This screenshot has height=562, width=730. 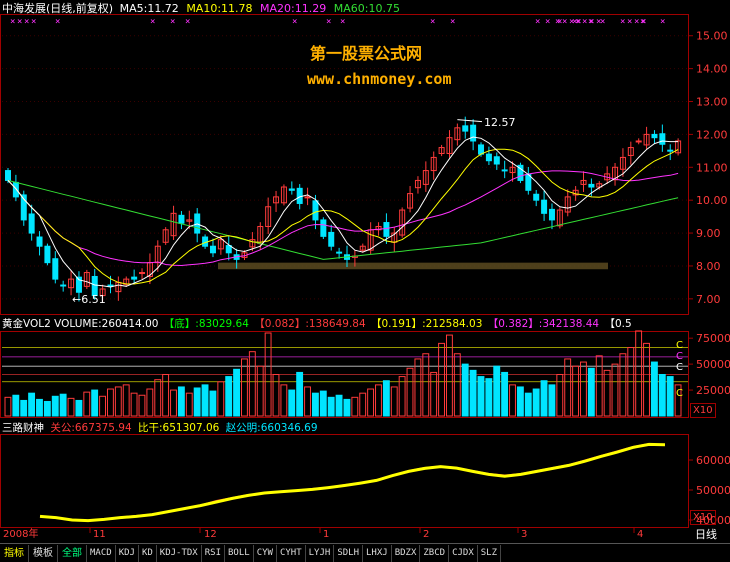 What do you see at coordinates (72, 553) in the screenshot?
I see `tab-all: 全部` at bounding box center [72, 553].